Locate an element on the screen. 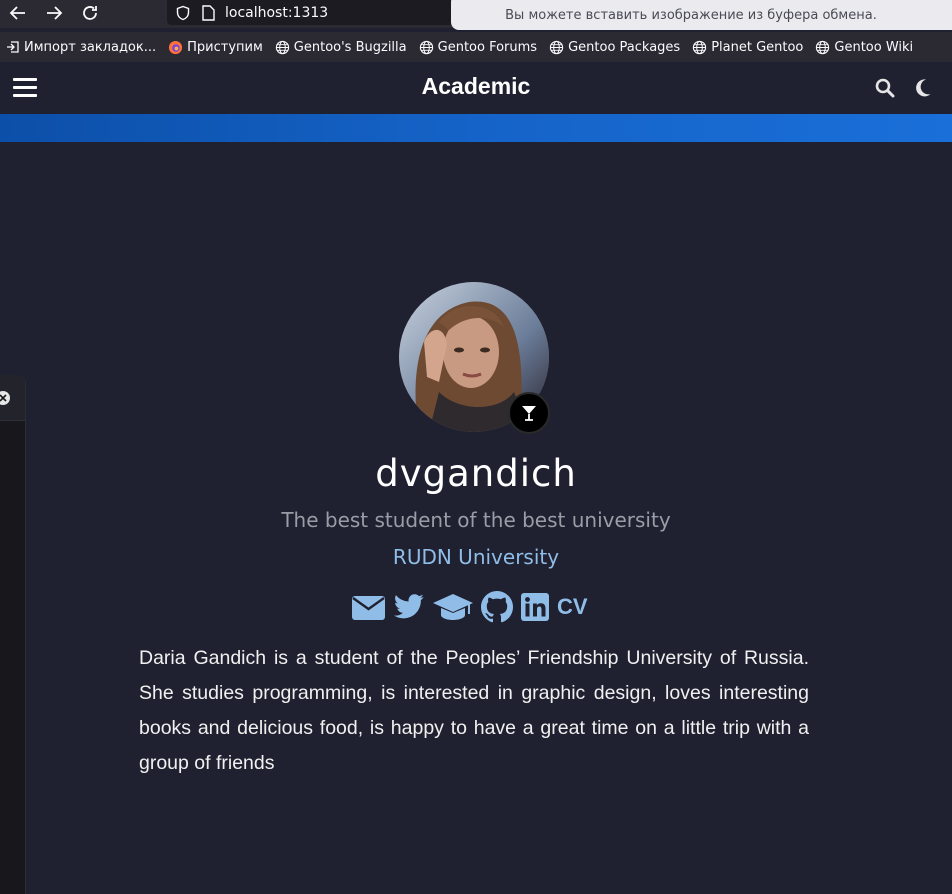 Image resolution: width=952 pixels, height=894 pixels. bookmark-label: Planet Gentoo is located at coordinates (757, 47).